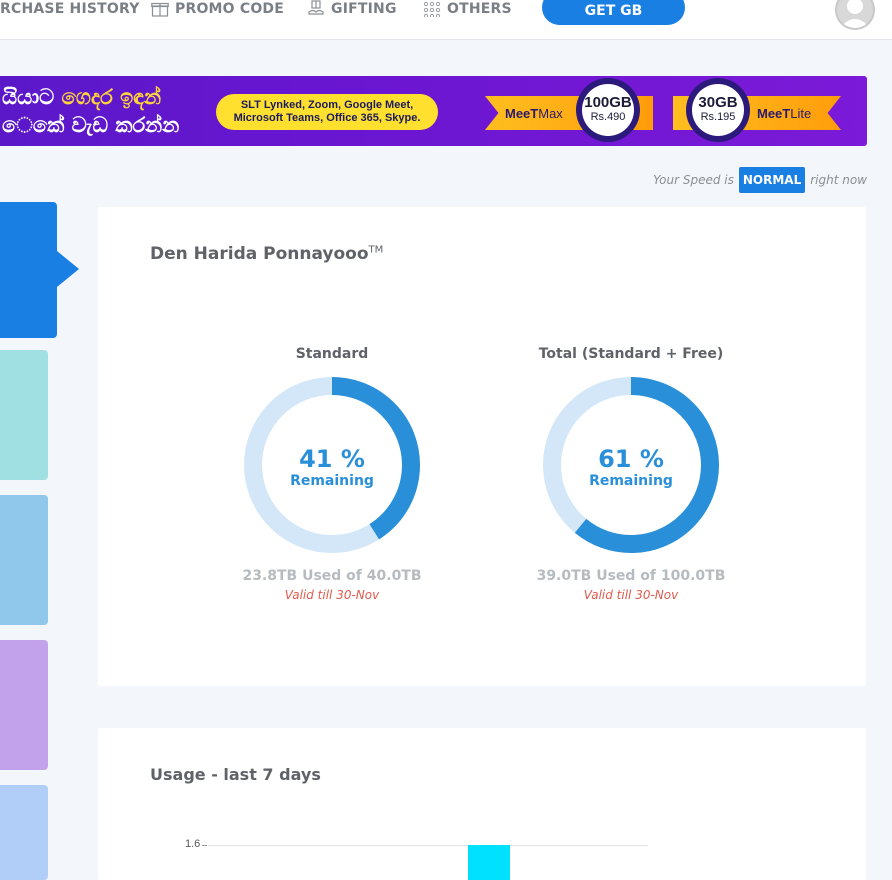 This screenshot has width=892, height=880. I want to click on speed-status: Your Speed is NORMAL right now, so click(760, 180).